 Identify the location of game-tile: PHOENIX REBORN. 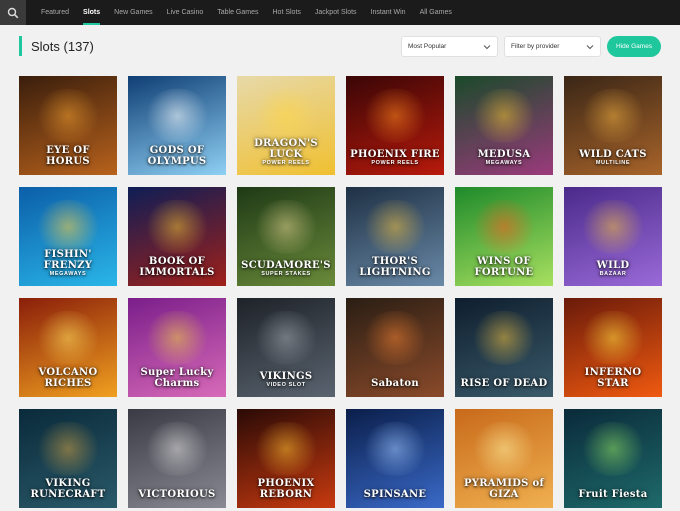
(286, 458).